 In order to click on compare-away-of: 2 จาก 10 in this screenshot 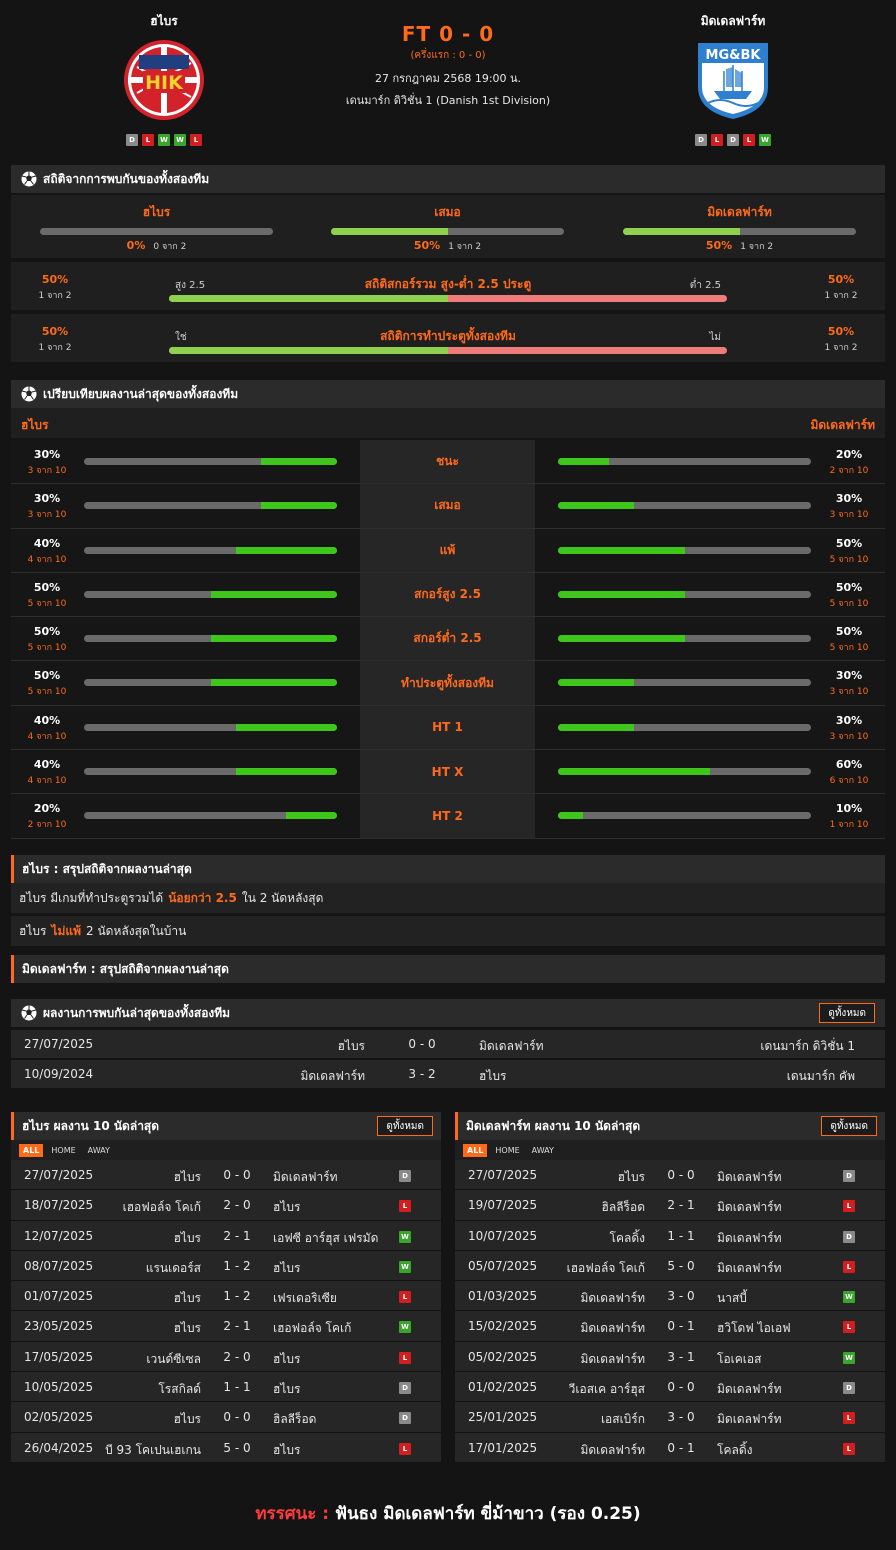, I will do `click(849, 471)`.